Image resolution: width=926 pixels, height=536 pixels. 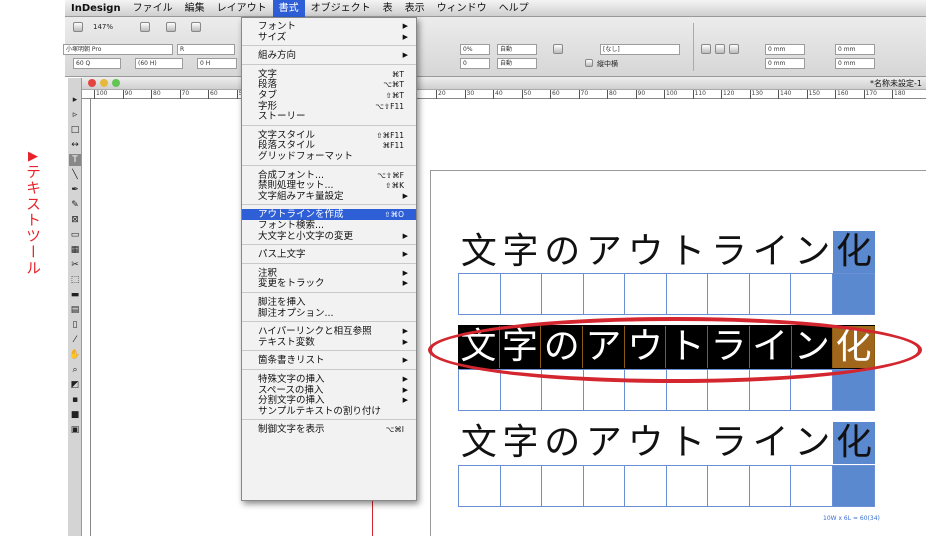 I want to click on mojikumi-field: [なし], so click(x=640, y=49).